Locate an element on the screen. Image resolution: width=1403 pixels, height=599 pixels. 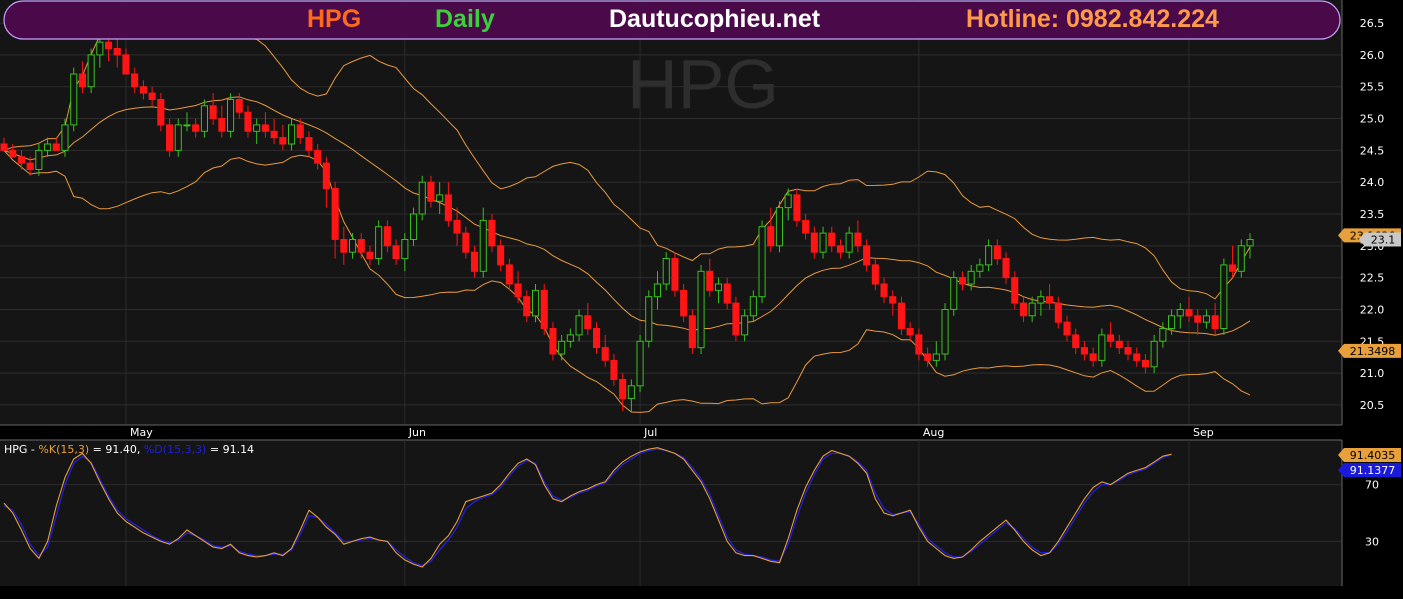
price-tick-label: 26.5 is located at coordinates (1372, 23).